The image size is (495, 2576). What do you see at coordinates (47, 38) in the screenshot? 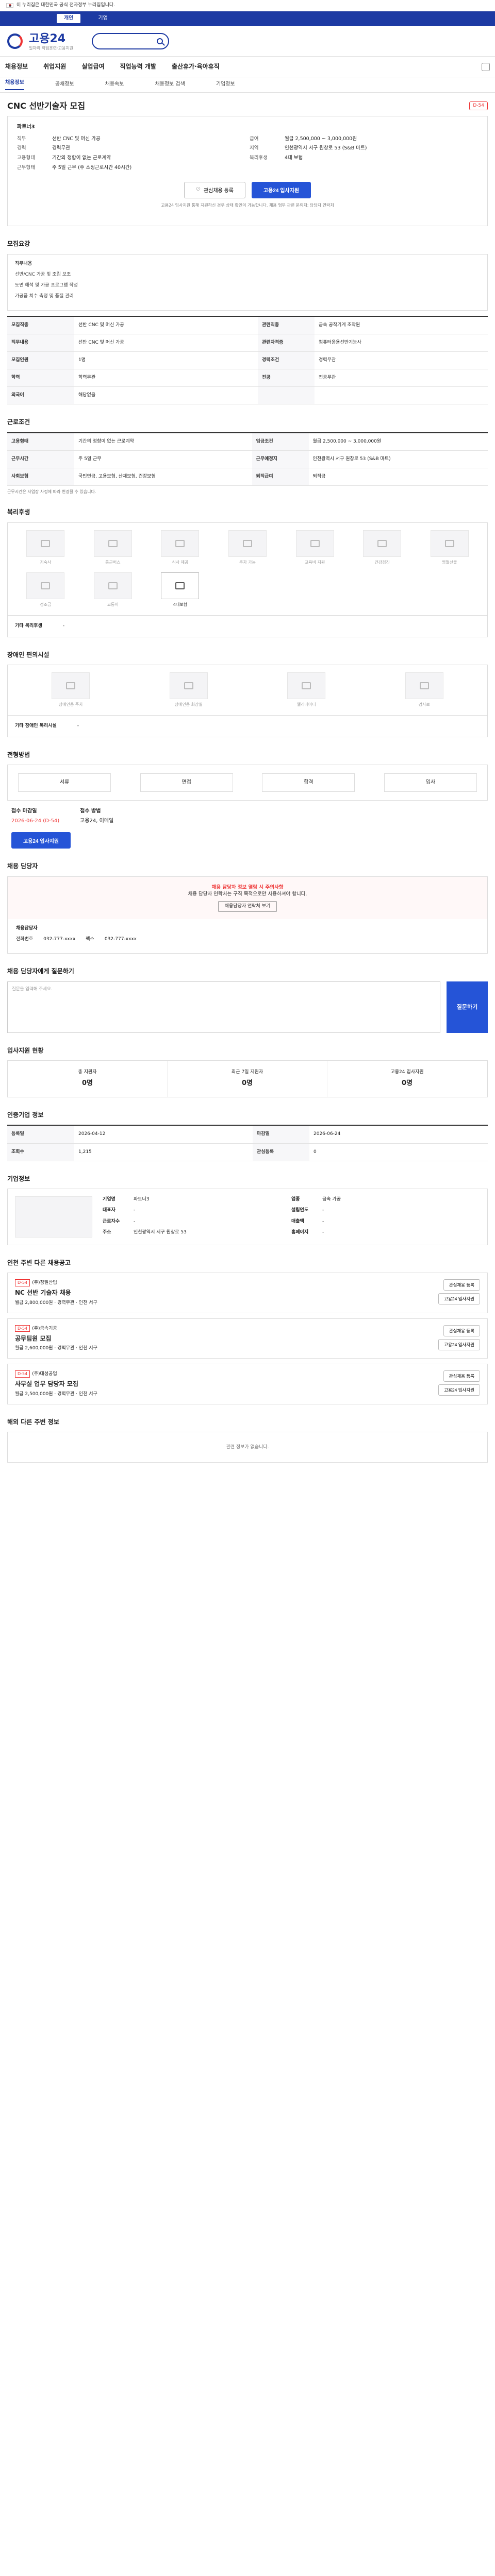
I see `logo-title: 고용24` at bounding box center [47, 38].